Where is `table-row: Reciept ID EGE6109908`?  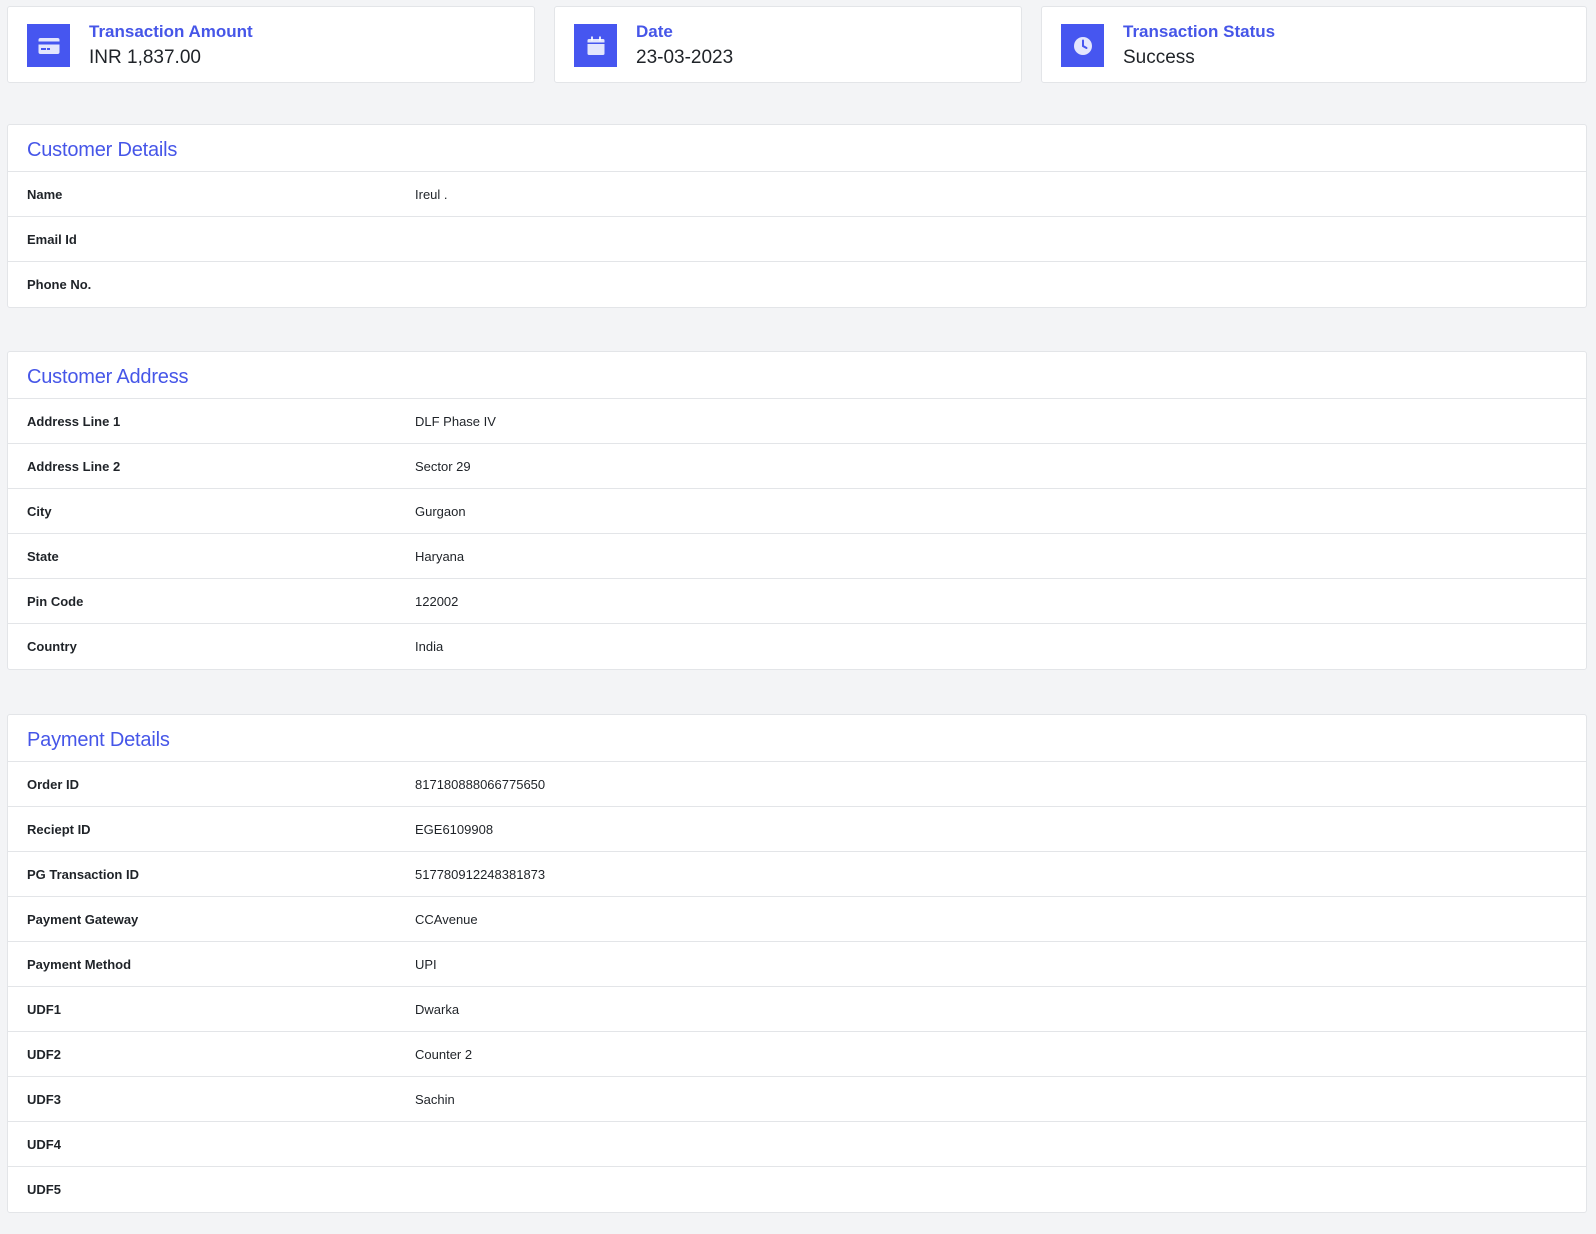 table-row: Reciept ID EGE6109908 is located at coordinates (797, 829).